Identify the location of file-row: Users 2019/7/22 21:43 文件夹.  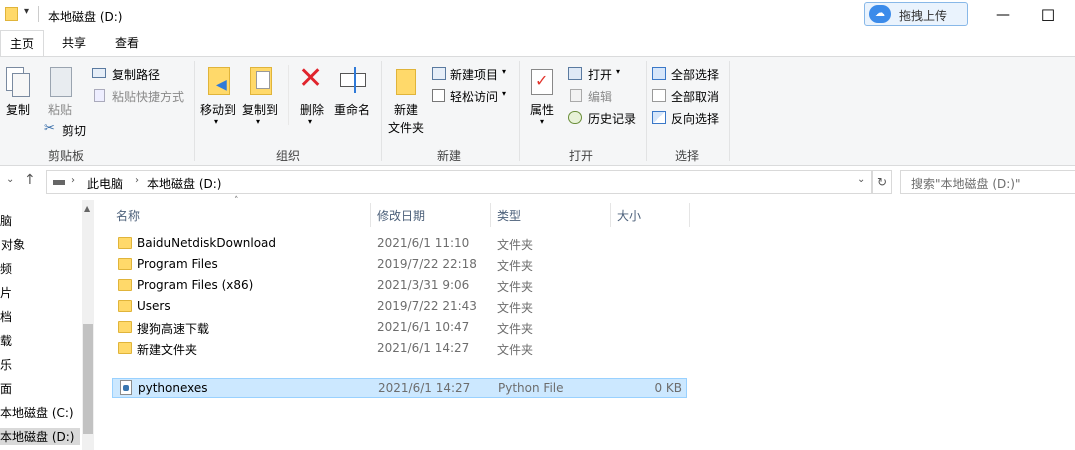
(399, 307).